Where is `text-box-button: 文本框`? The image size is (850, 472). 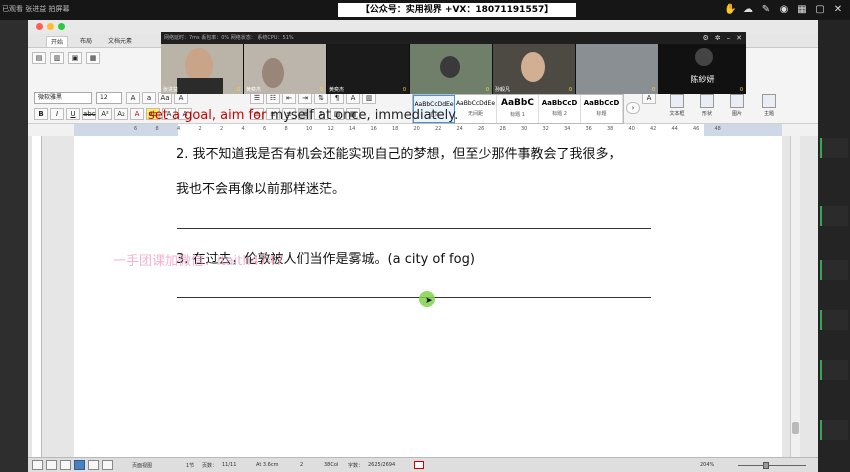 text-box-button: 文本框 is located at coordinates (677, 105).